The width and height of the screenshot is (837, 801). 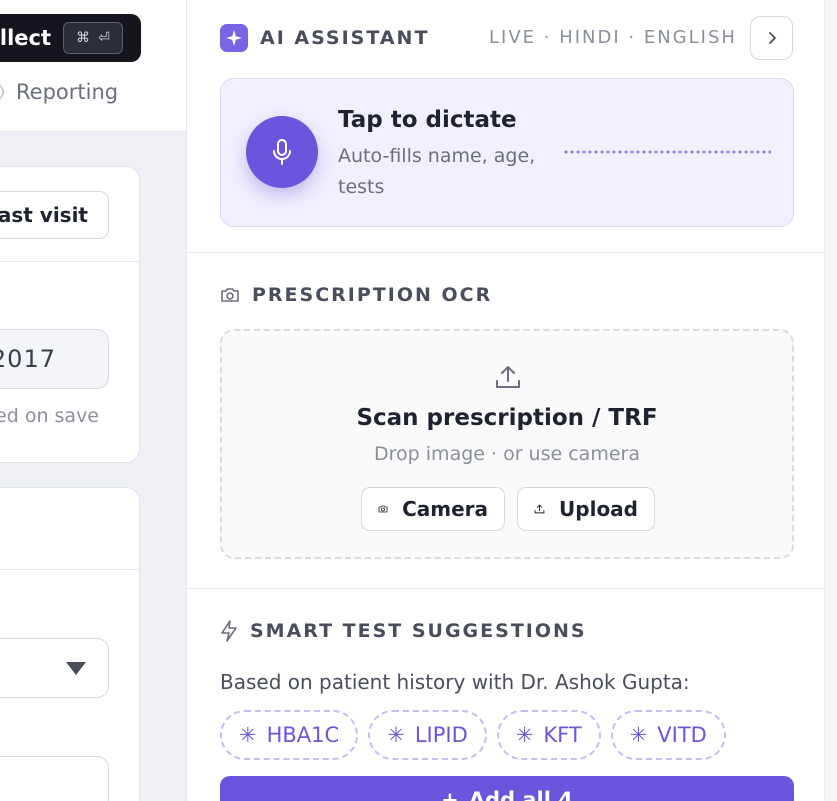 What do you see at coordinates (93, 38) in the screenshot?
I see `shortcut-badge: ⌘ ⏎` at bounding box center [93, 38].